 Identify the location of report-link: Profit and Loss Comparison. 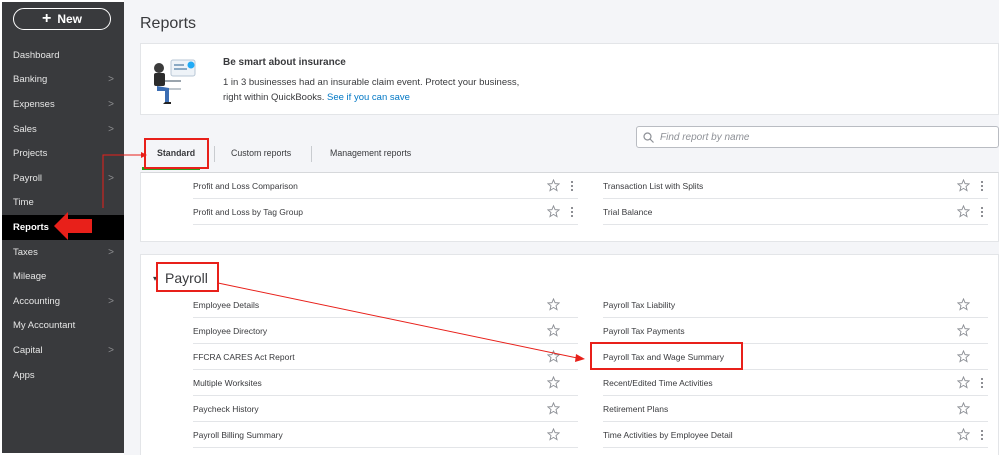
(245, 186).